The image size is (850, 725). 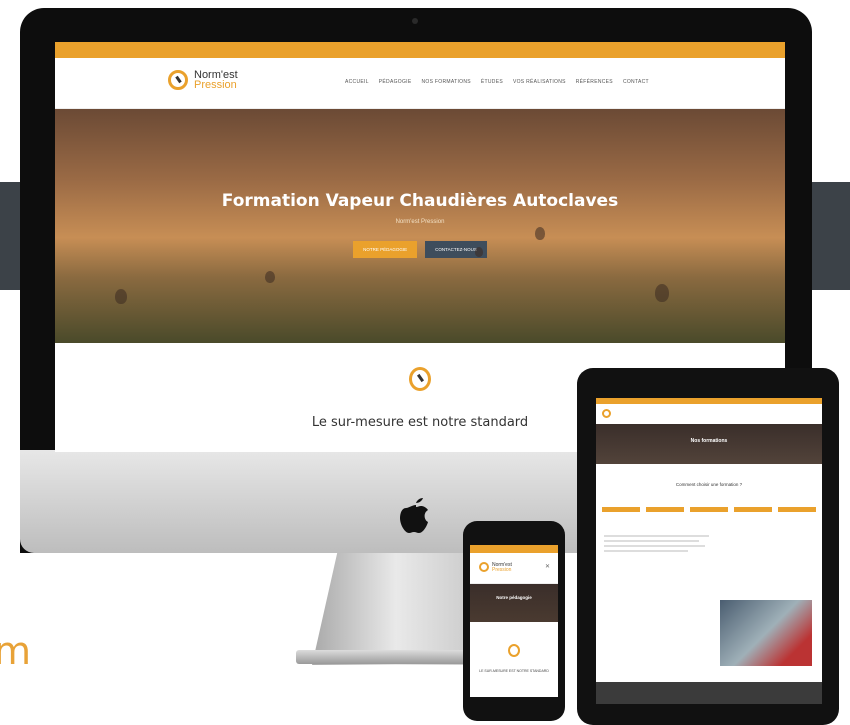 I want to click on tablet-hero-title: Nos formations, so click(x=709, y=444).